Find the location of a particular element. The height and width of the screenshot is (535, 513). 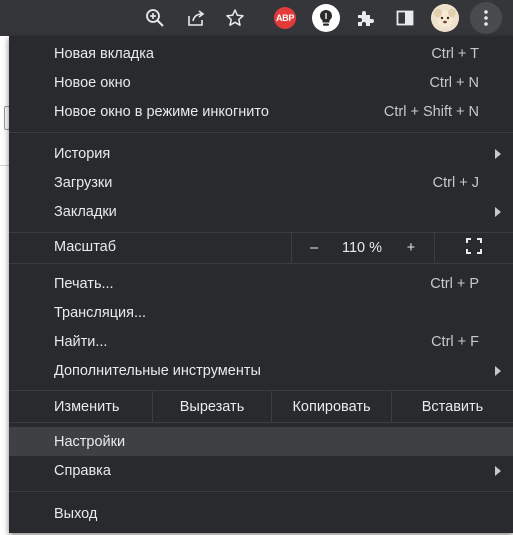

menu-item-label: Новая вкладка is located at coordinates (104, 53).